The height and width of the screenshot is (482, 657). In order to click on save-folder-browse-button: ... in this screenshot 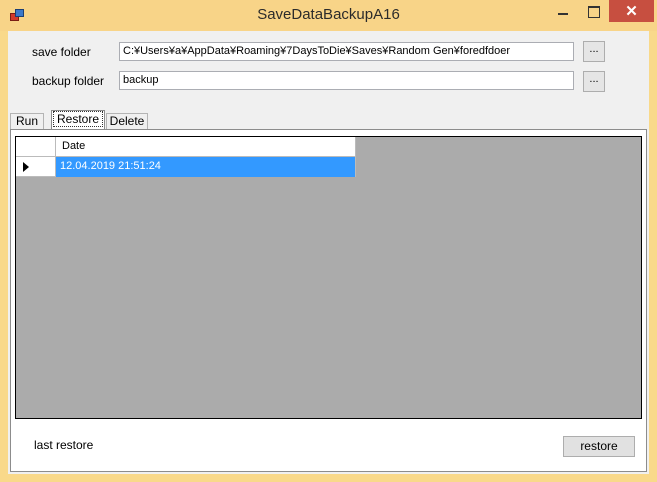, I will do `click(594, 51)`.